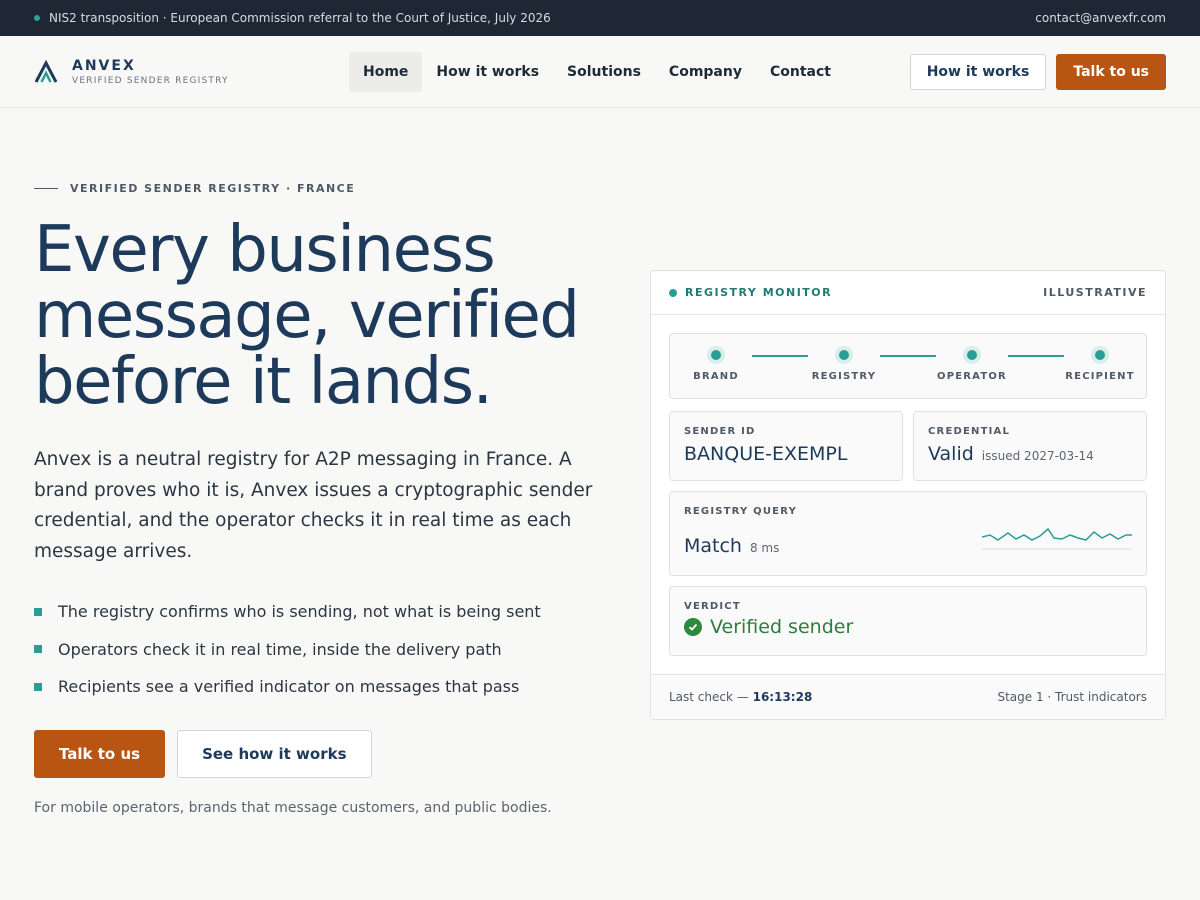 The width and height of the screenshot is (1200, 900). I want to click on query-latency: 8 ms, so click(764, 548).